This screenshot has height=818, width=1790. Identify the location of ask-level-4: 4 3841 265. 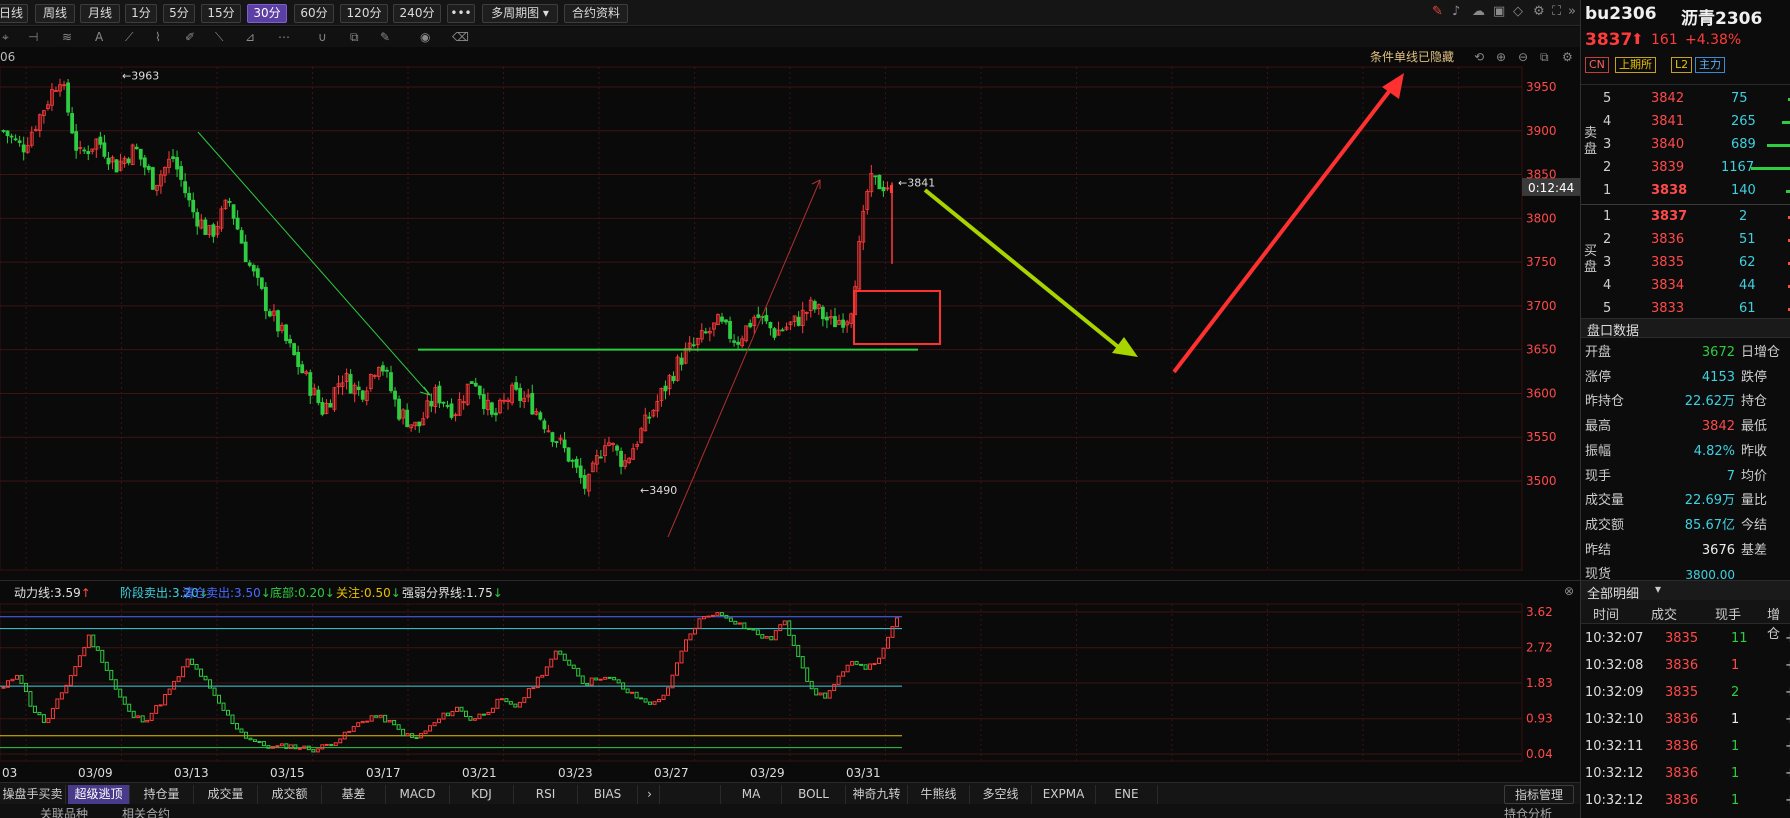
(1685, 122).